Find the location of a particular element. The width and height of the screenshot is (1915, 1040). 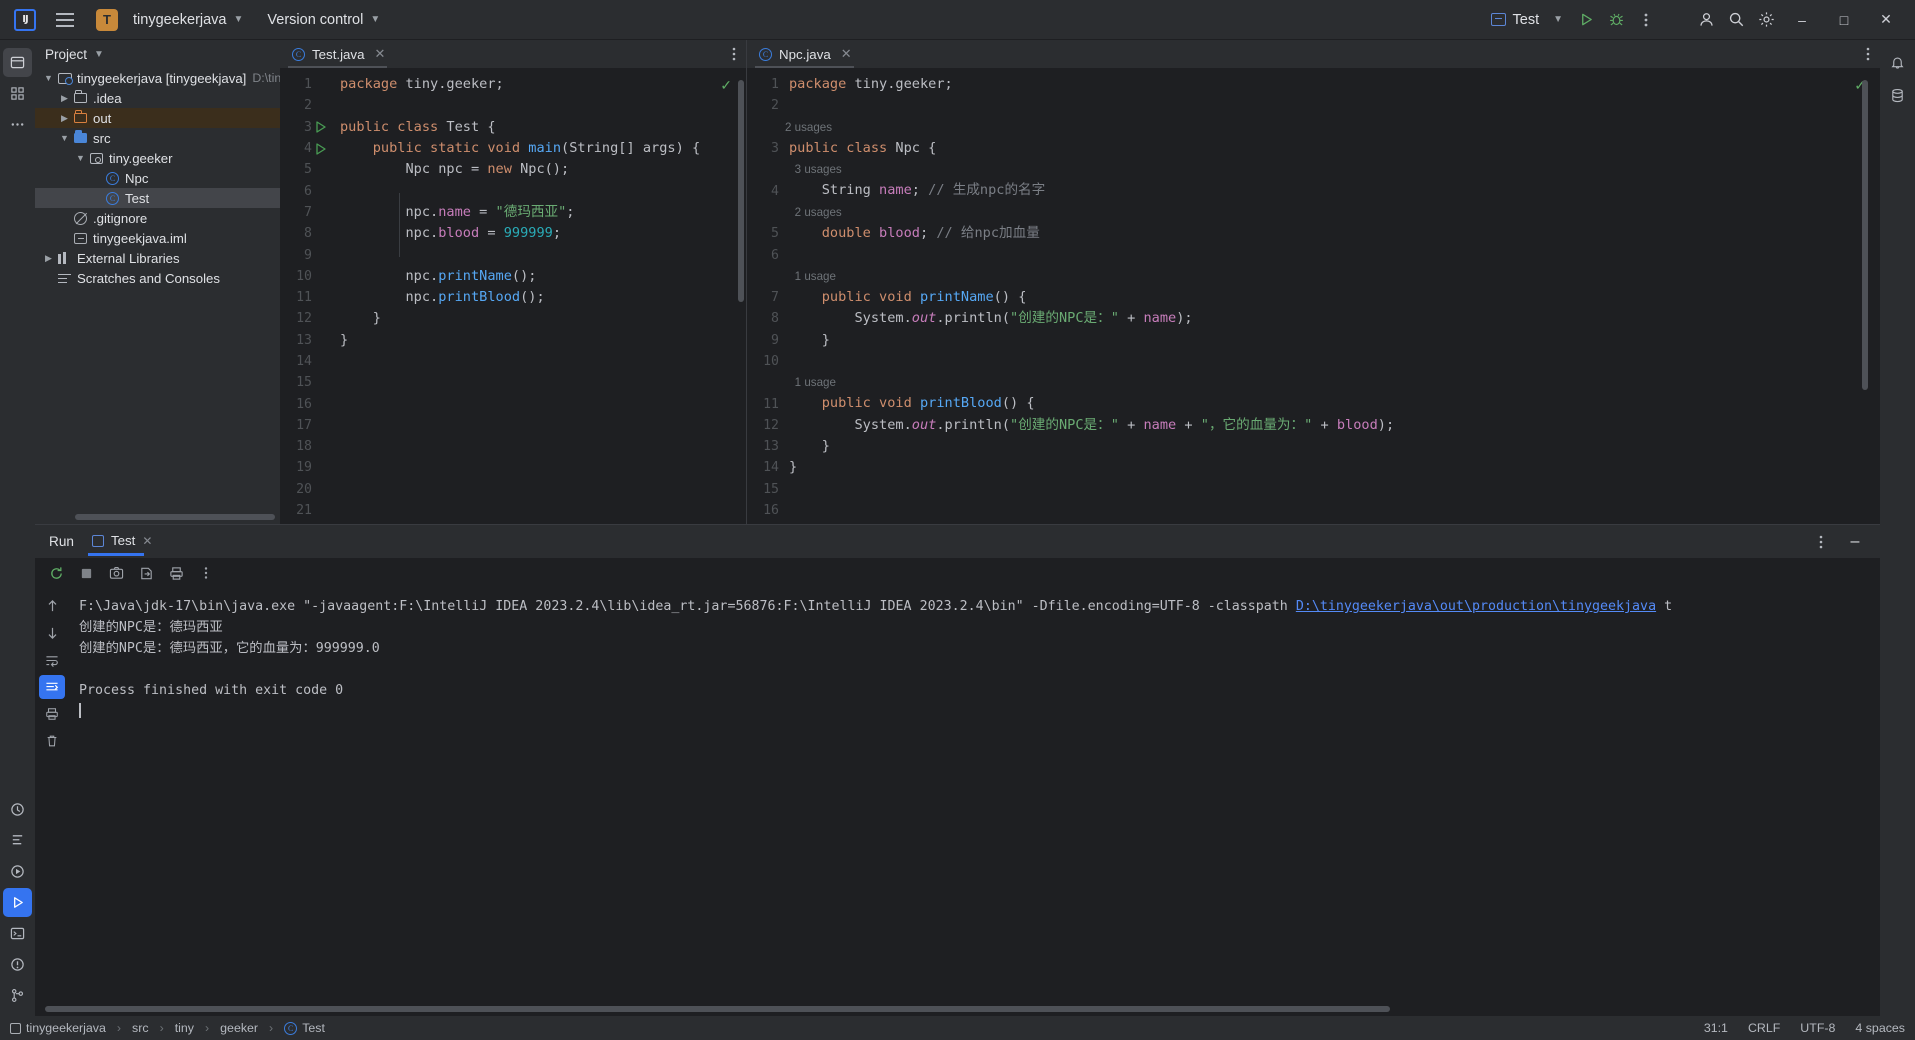

code-line: public void printBlood() { is located at coordinates (1332, 403).